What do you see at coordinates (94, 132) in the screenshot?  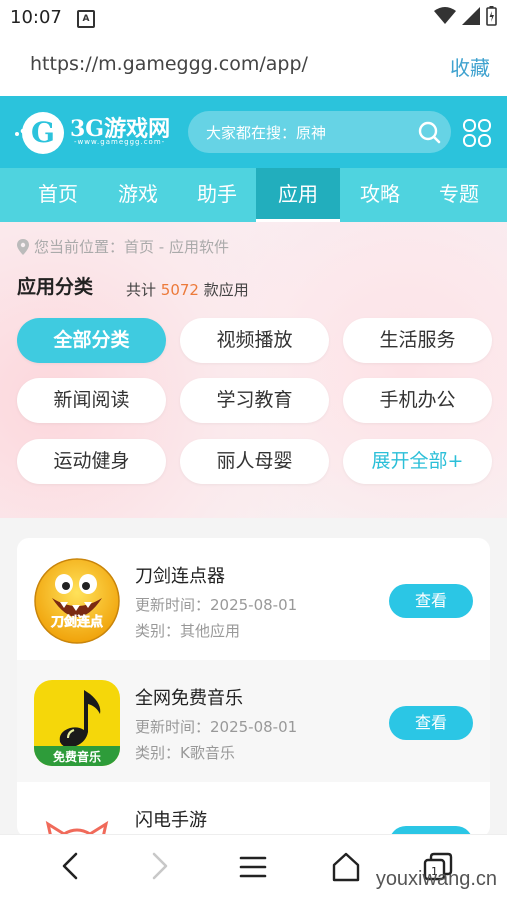 I see `site-logo: G 3G游戏网 -www.gameggg.com-` at bounding box center [94, 132].